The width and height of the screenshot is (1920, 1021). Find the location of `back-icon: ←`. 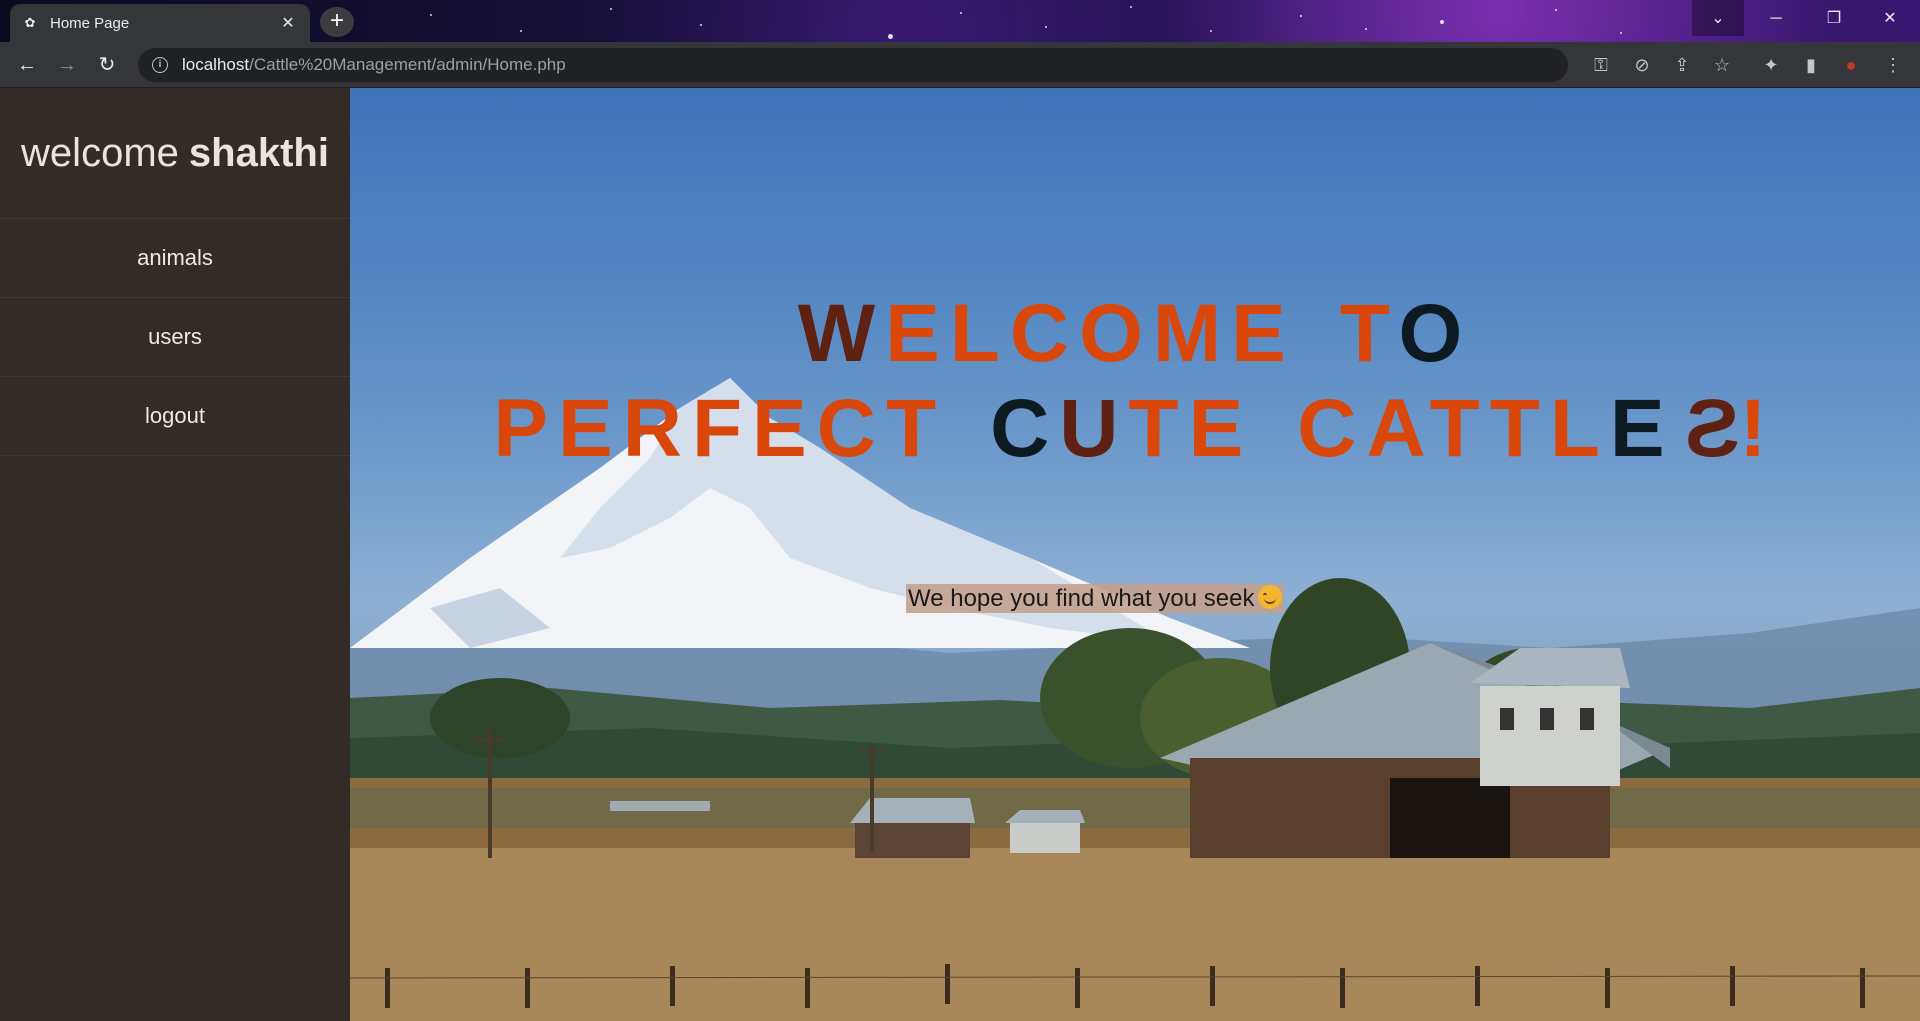

back-icon: ← is located at coordinates (27, 65).